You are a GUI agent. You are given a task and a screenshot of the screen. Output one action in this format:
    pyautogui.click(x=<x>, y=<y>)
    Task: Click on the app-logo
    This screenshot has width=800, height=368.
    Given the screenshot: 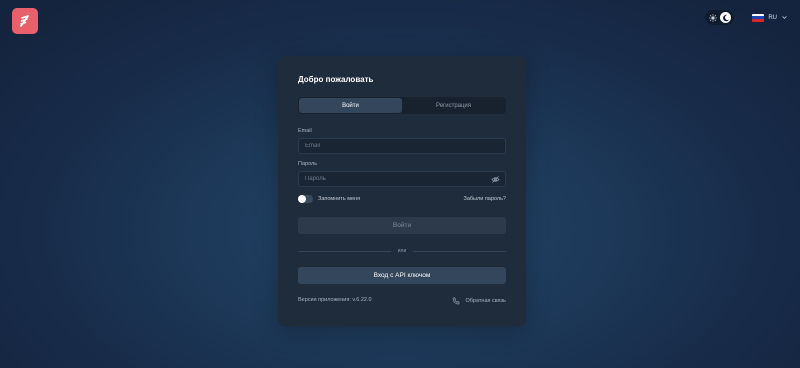 What is the action you would take?
    pyautogui.click(x=25, y=21)
    